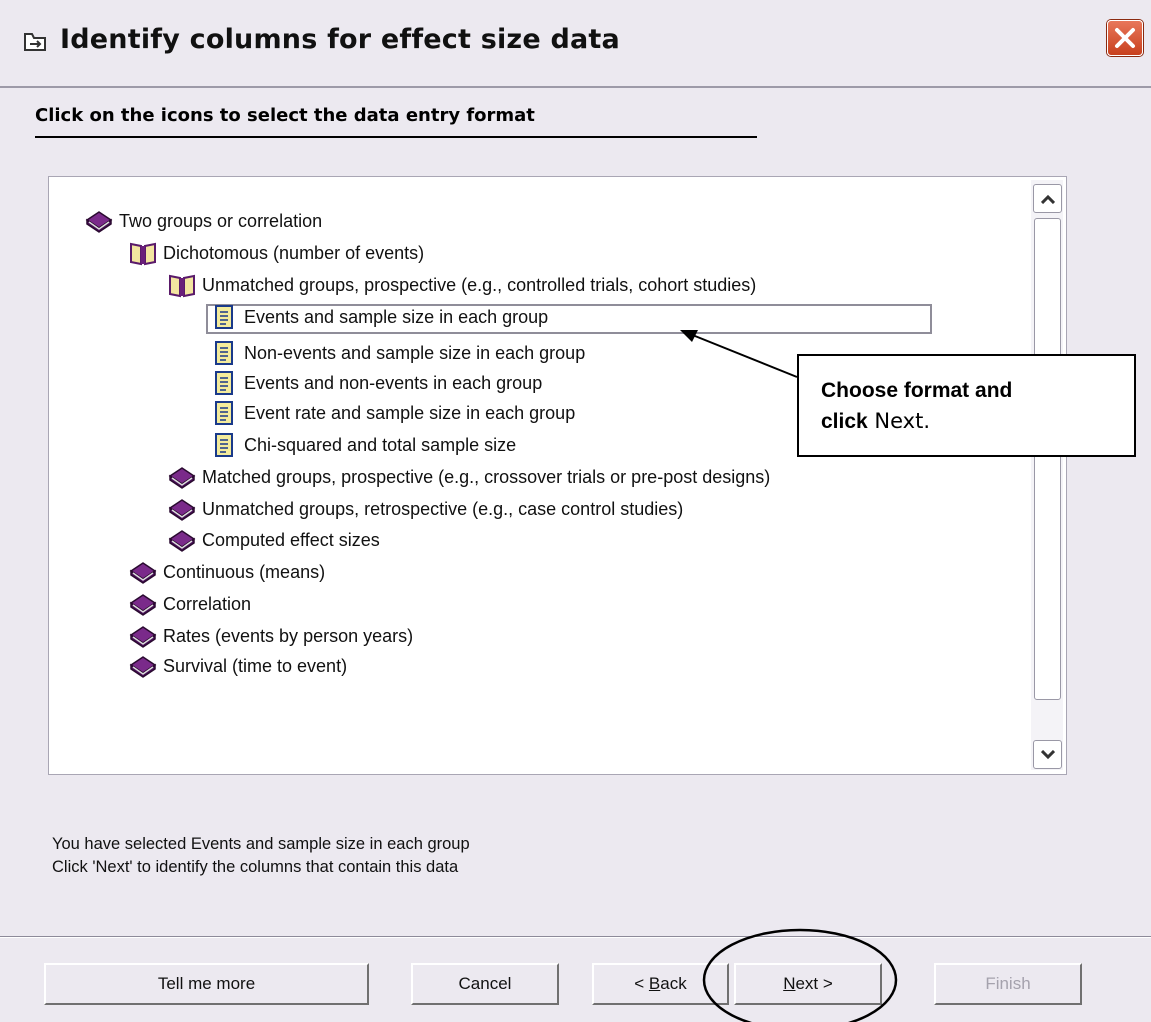 This screenshot has height=1022, width=1151. What do you see at coordinates (800, 975) in the screenshot?
I see `next-button-highlight-ellipse` at bounding box center [800, 975].